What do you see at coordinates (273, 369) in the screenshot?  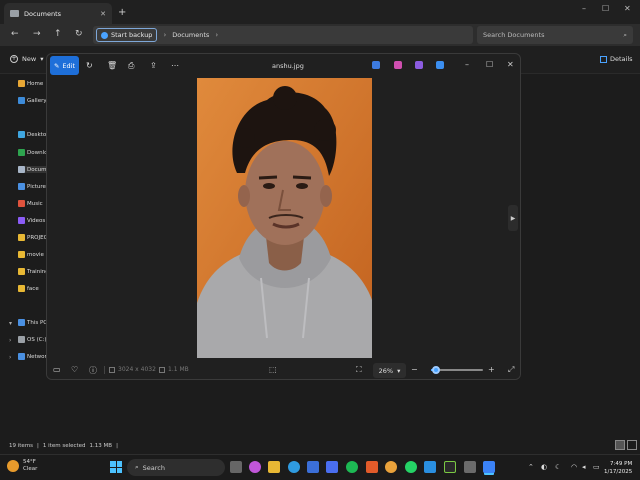 I see `select-region-icon: ⬚` at bounding box center [273, 369].